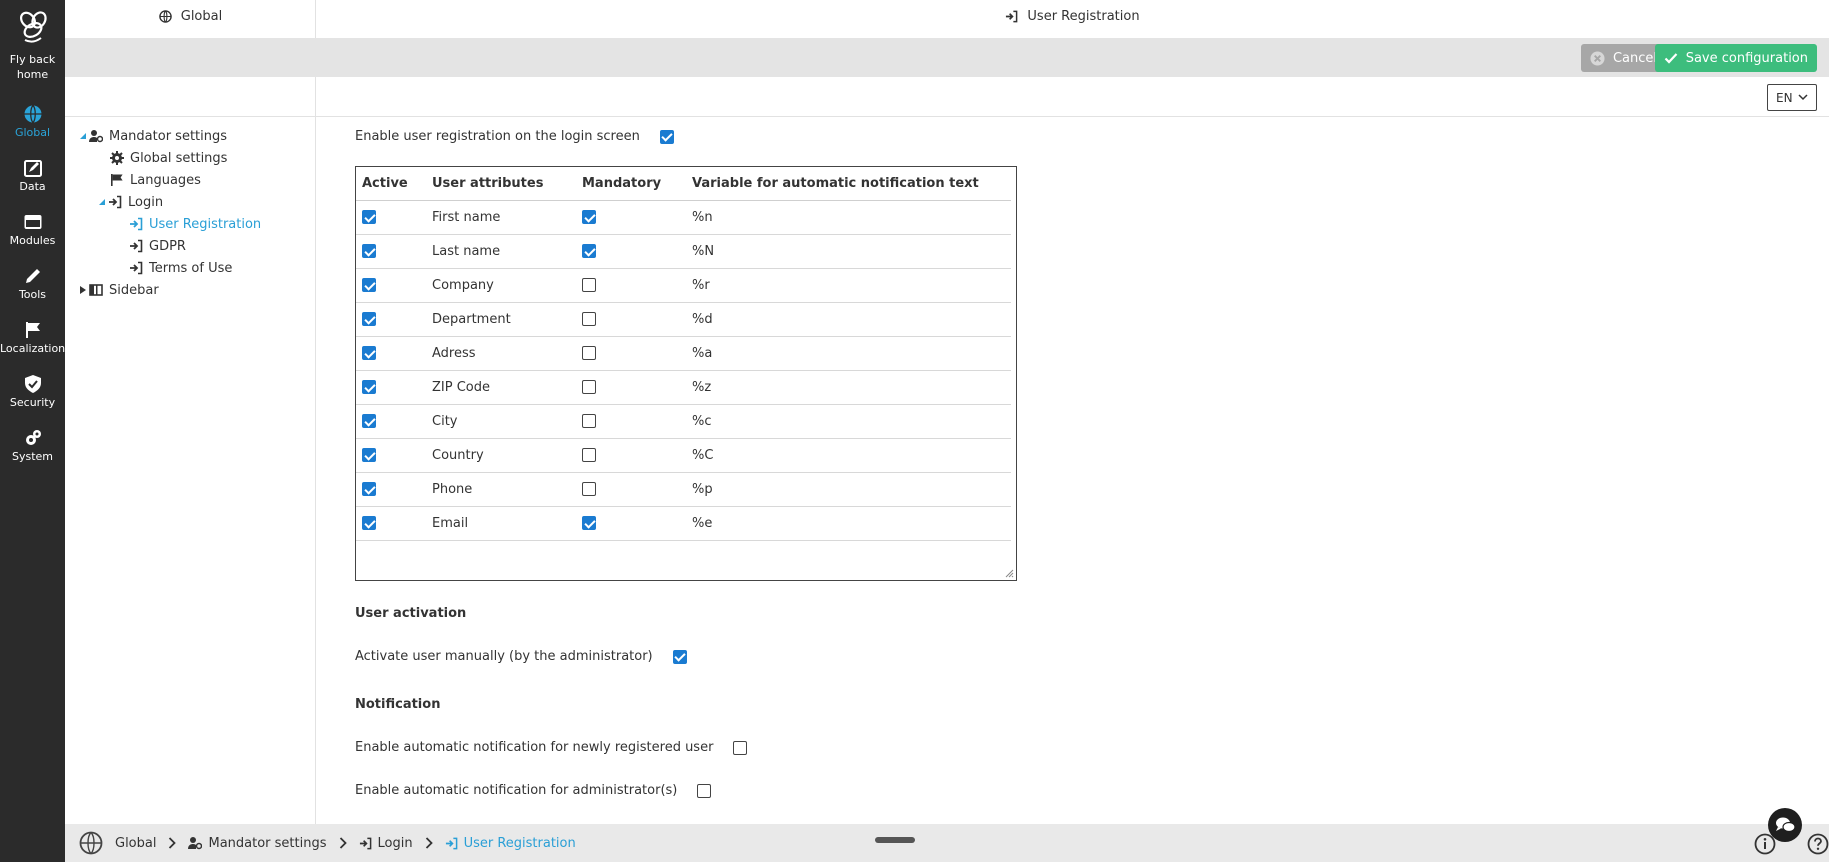  What do you see at coordinates (118, 290) in the screenshot?
I see `tree-item-sidebar: Sidebar` at bounding box center [118, 290].